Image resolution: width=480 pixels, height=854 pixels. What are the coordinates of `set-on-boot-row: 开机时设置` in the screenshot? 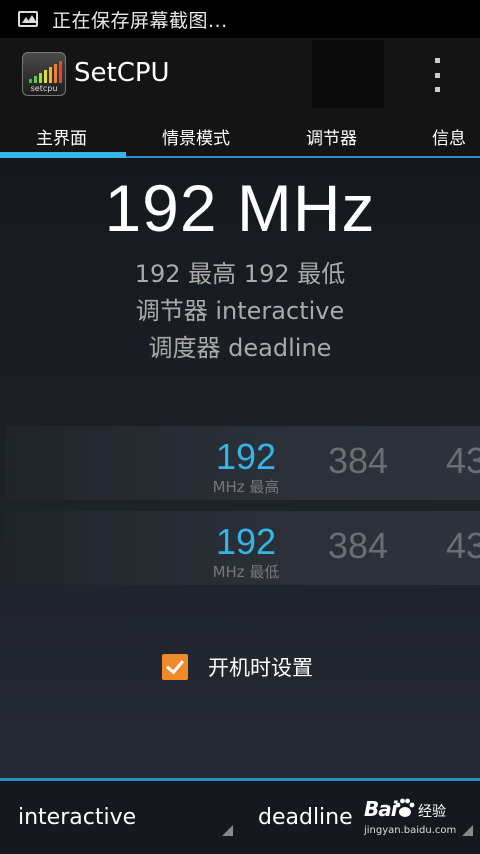 It's located at (237, 667).